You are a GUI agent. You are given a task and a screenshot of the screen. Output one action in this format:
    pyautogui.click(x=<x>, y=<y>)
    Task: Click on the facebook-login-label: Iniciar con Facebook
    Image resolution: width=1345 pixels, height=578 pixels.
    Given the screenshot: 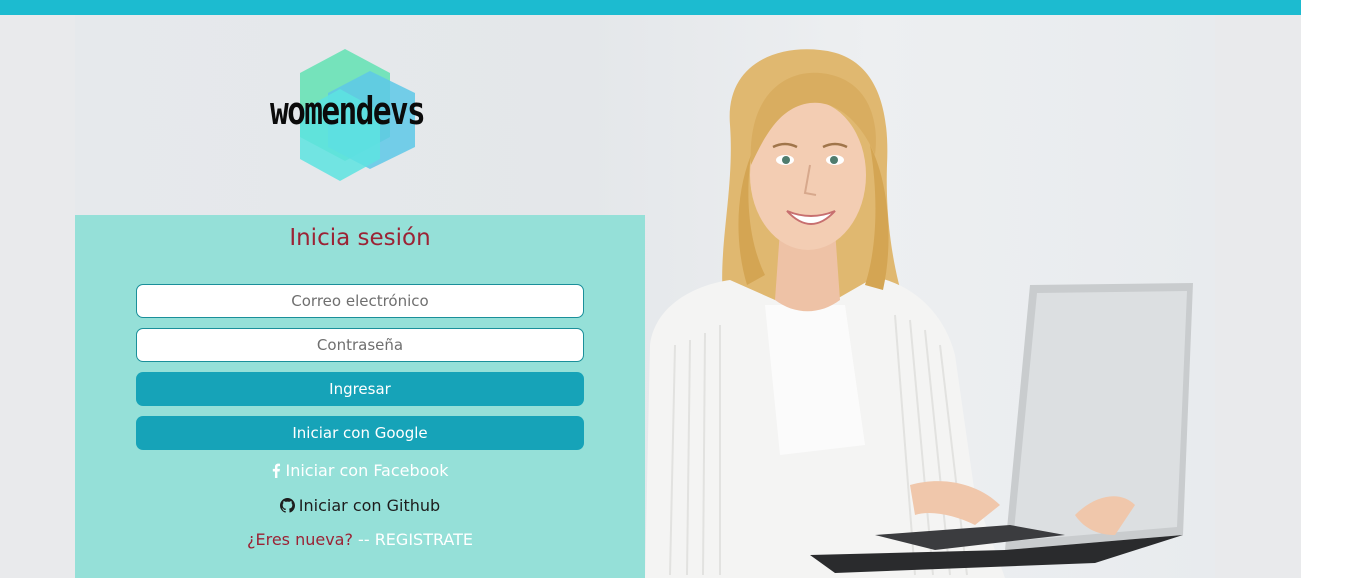 What is the action you would take?
    pyautogui.click(x=367, y=470)
    